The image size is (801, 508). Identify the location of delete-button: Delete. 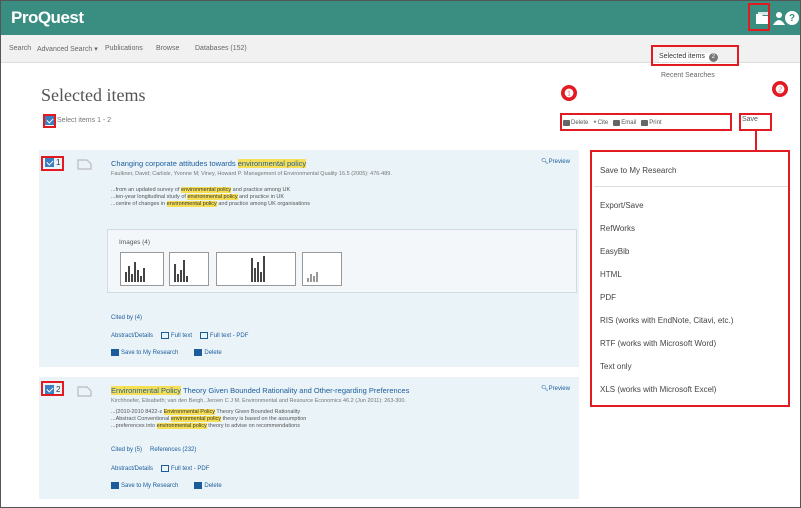
(575, 123).